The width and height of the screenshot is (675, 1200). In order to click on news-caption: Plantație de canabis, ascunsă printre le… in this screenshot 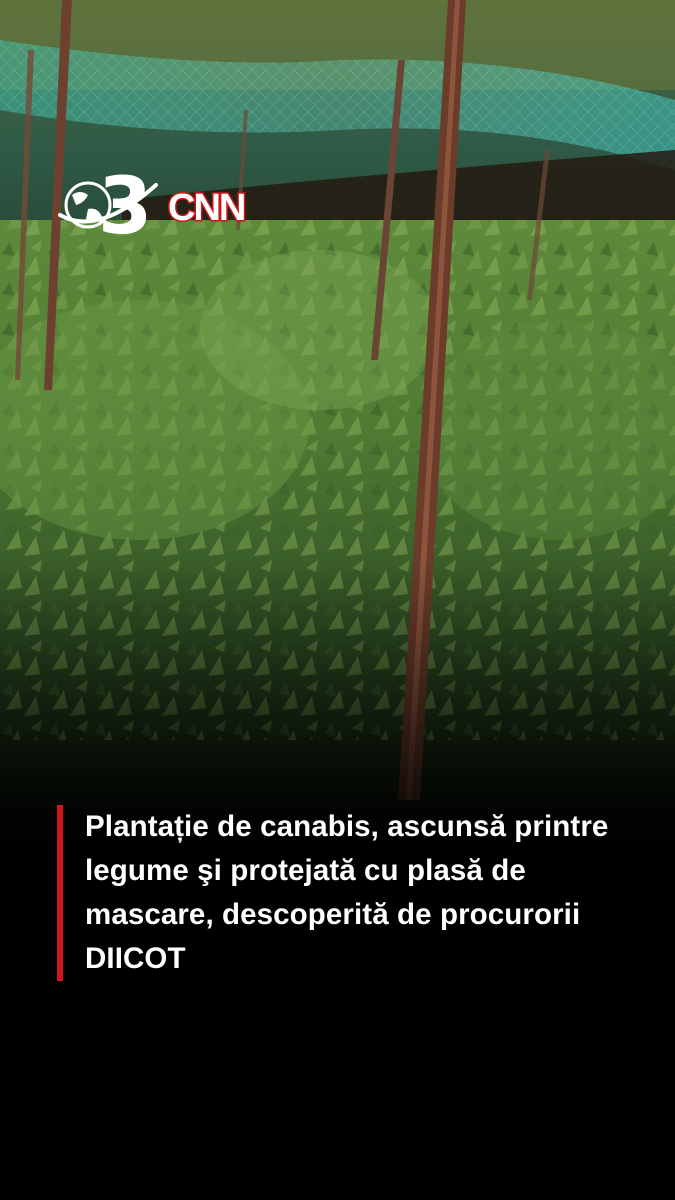, I will do `click(354, 893)`.